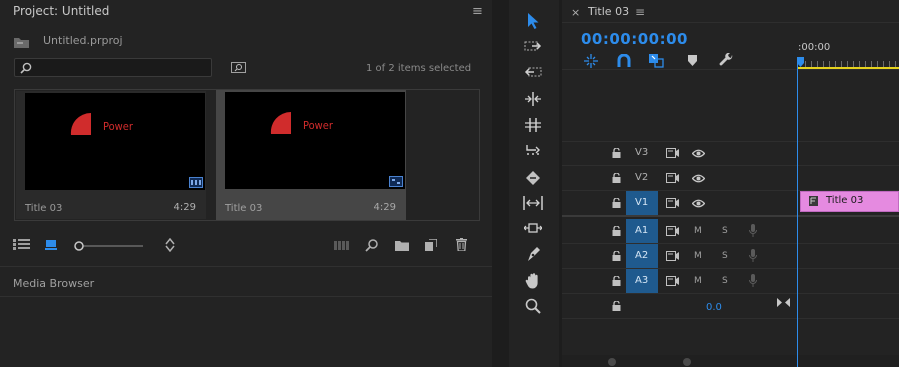 The image size is (899, 367). Describe the element at coordinates (634, 39) in the screenshot. I see `playhead-timecode: 00:00:00:00` at that location.